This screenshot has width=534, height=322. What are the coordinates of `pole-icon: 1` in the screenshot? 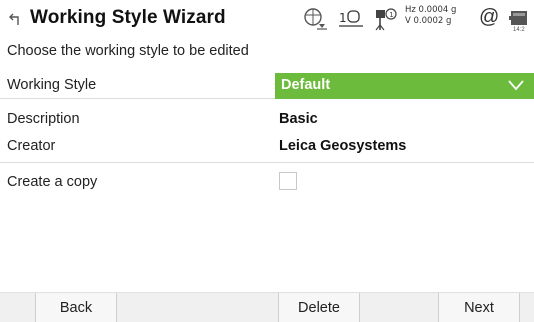 It's located at (386, 19).